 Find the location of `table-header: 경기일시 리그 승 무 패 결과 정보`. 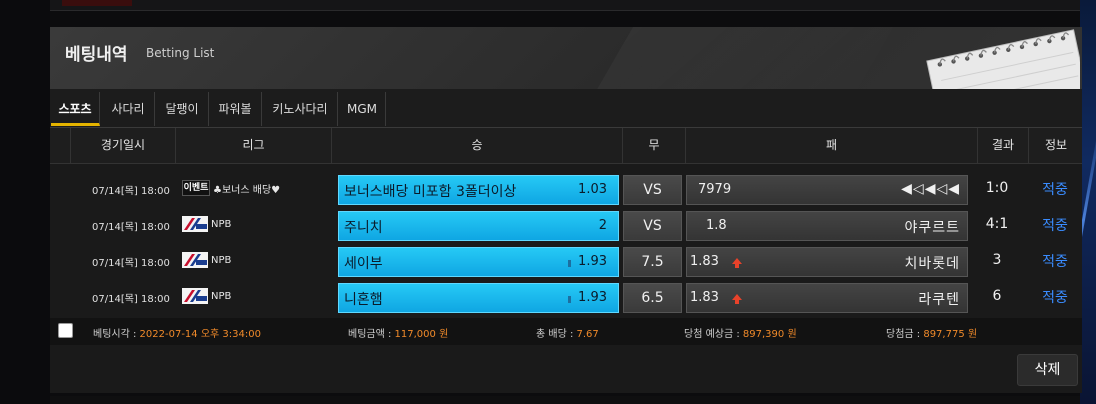

table-header: 경기일시 리그 승 무 패 결과 정보 is located at coordinates (566, 146).